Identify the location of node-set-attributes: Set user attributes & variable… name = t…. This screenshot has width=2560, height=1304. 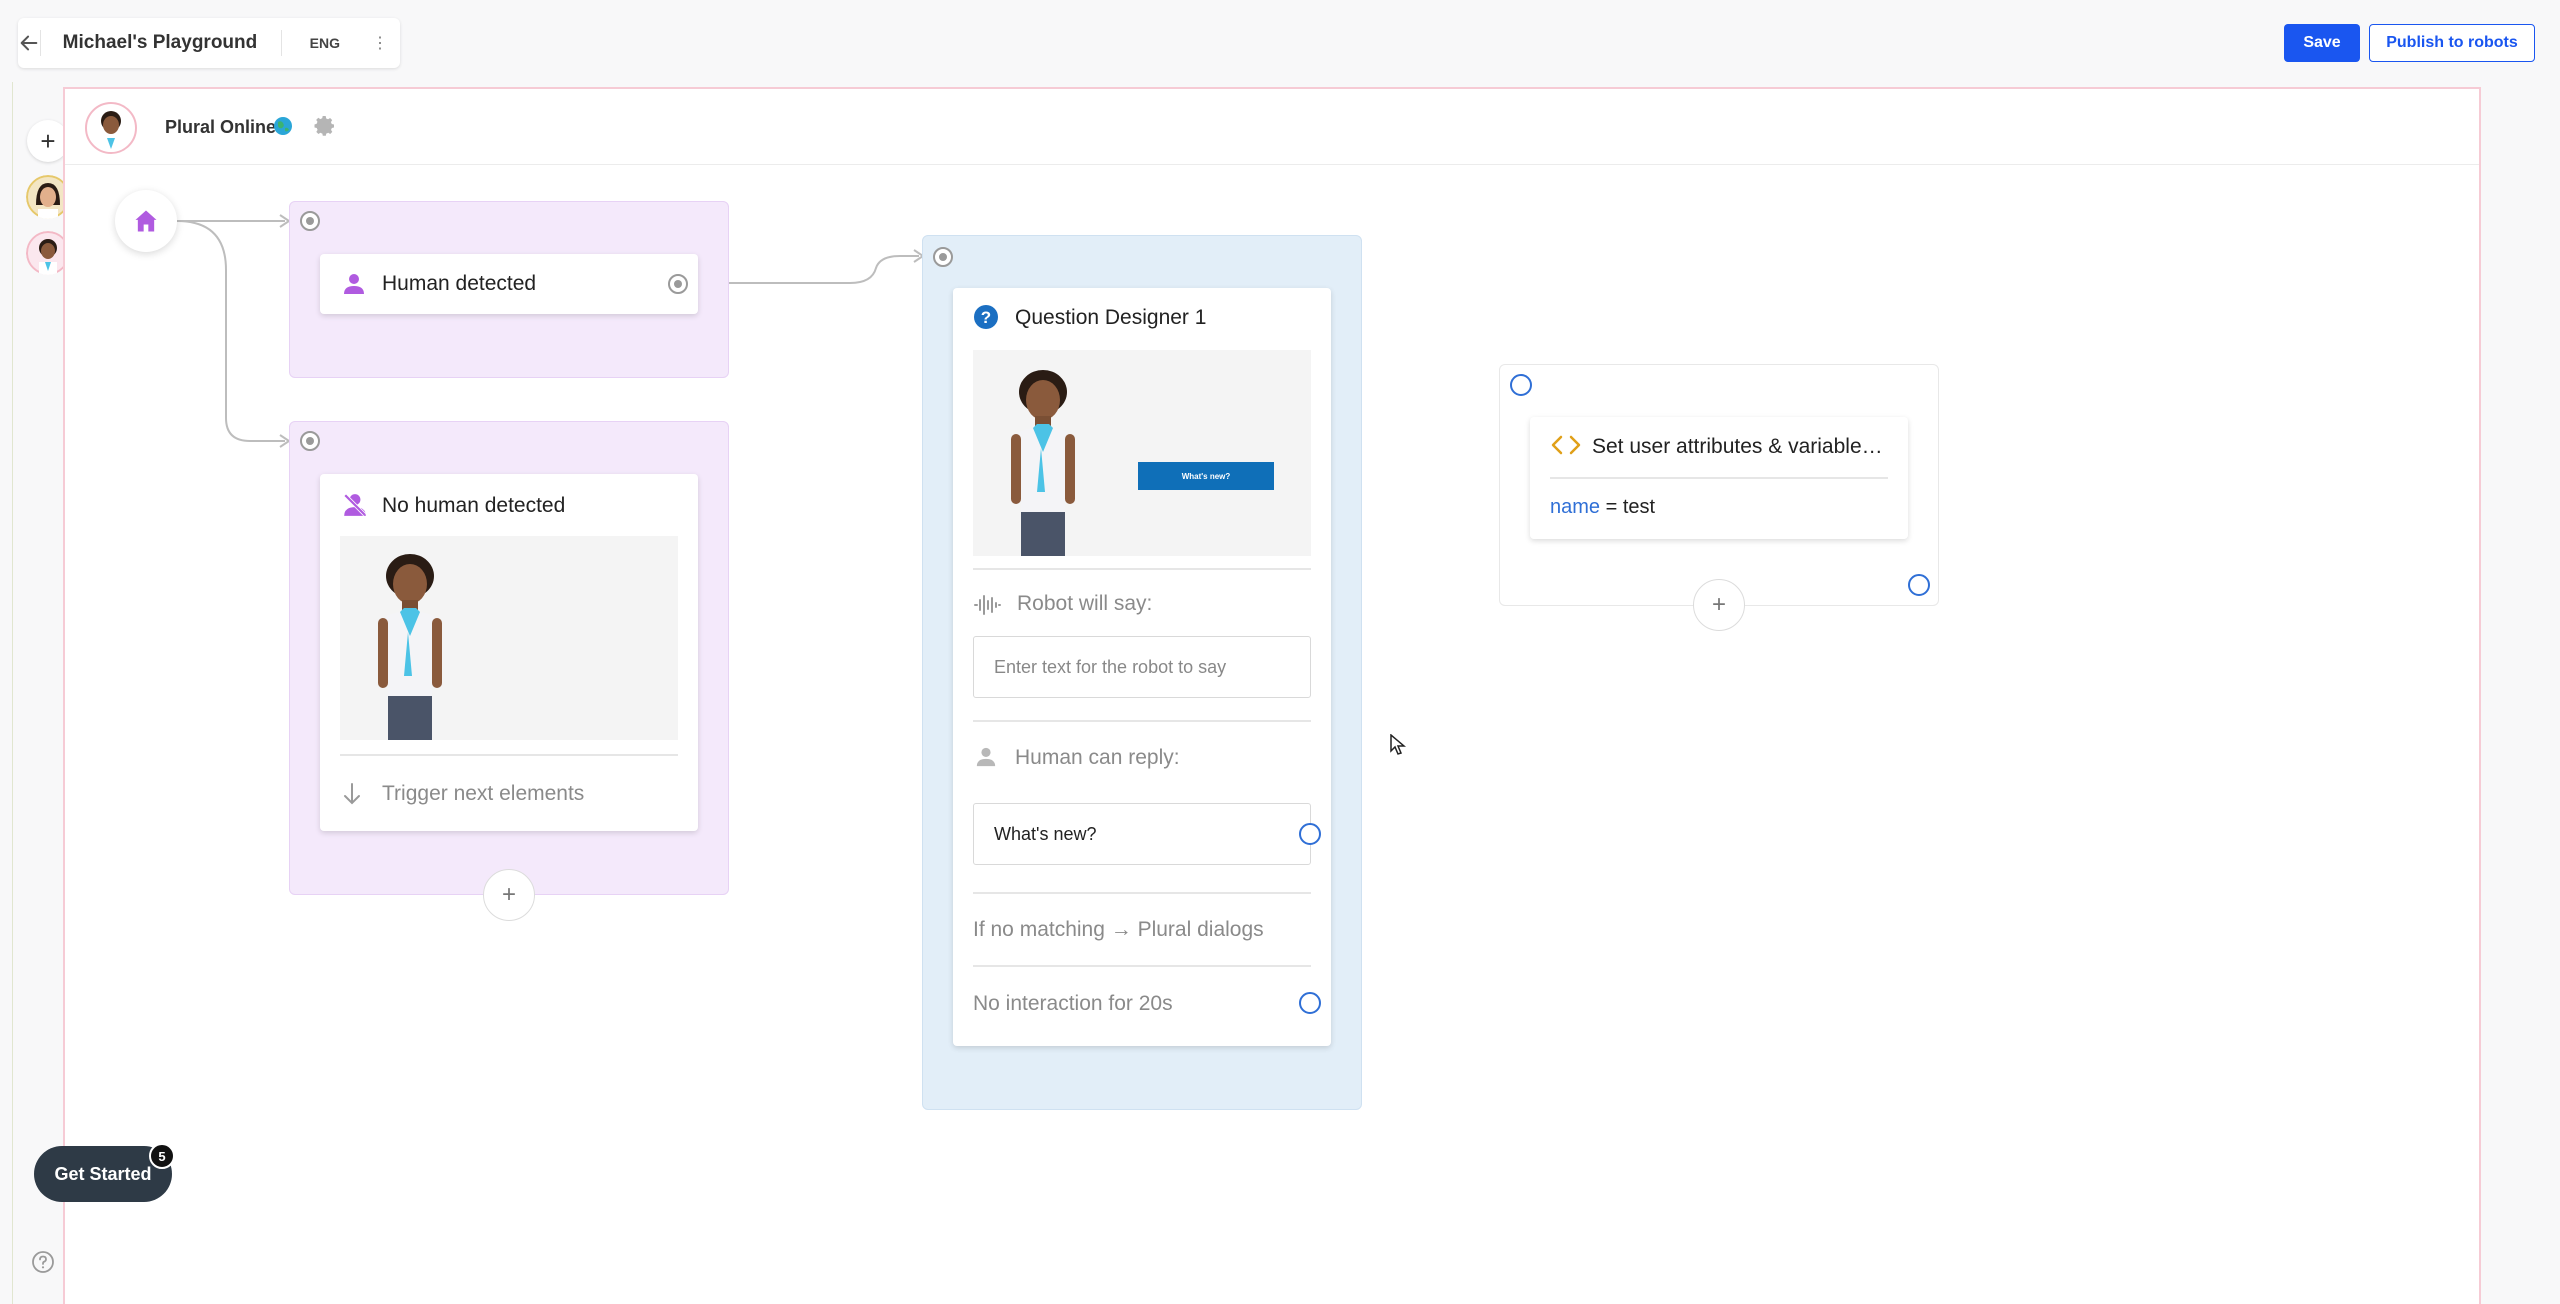
(1719, 478).